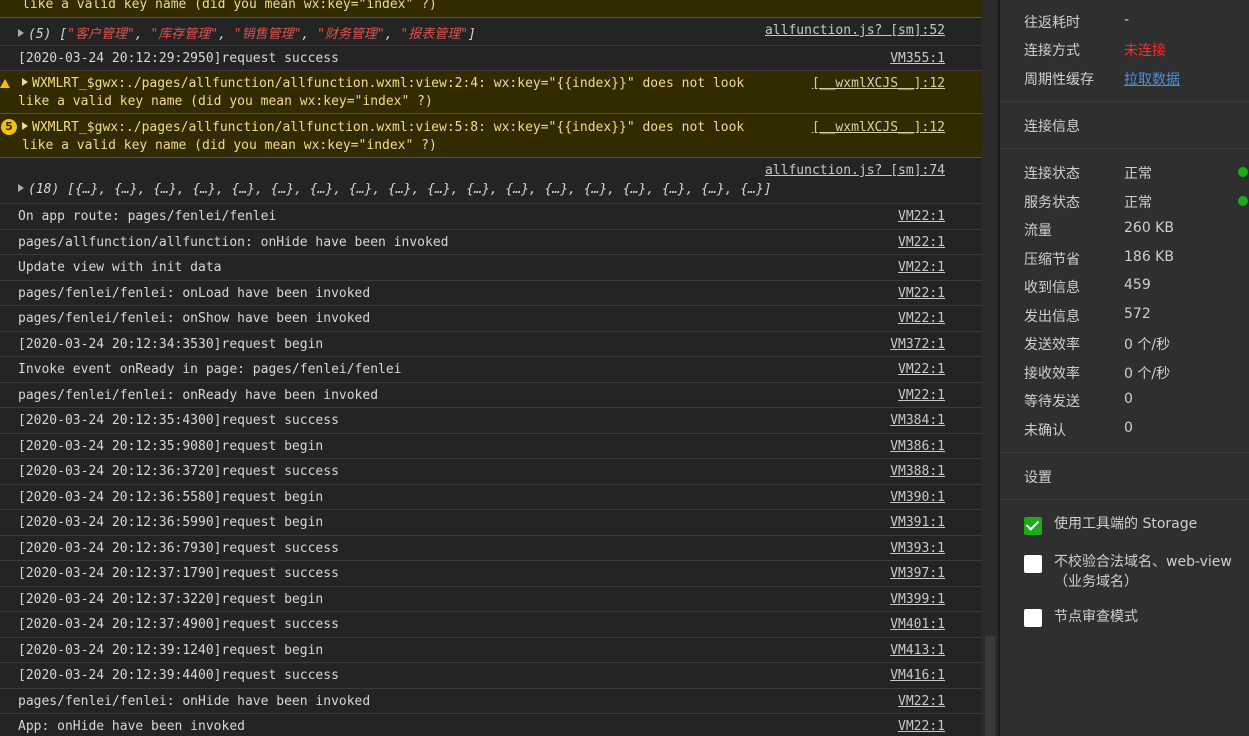  Describe the element at coordinates (1149, 228) in the screenshot. I see `connection-value: 260 KB` at that location.